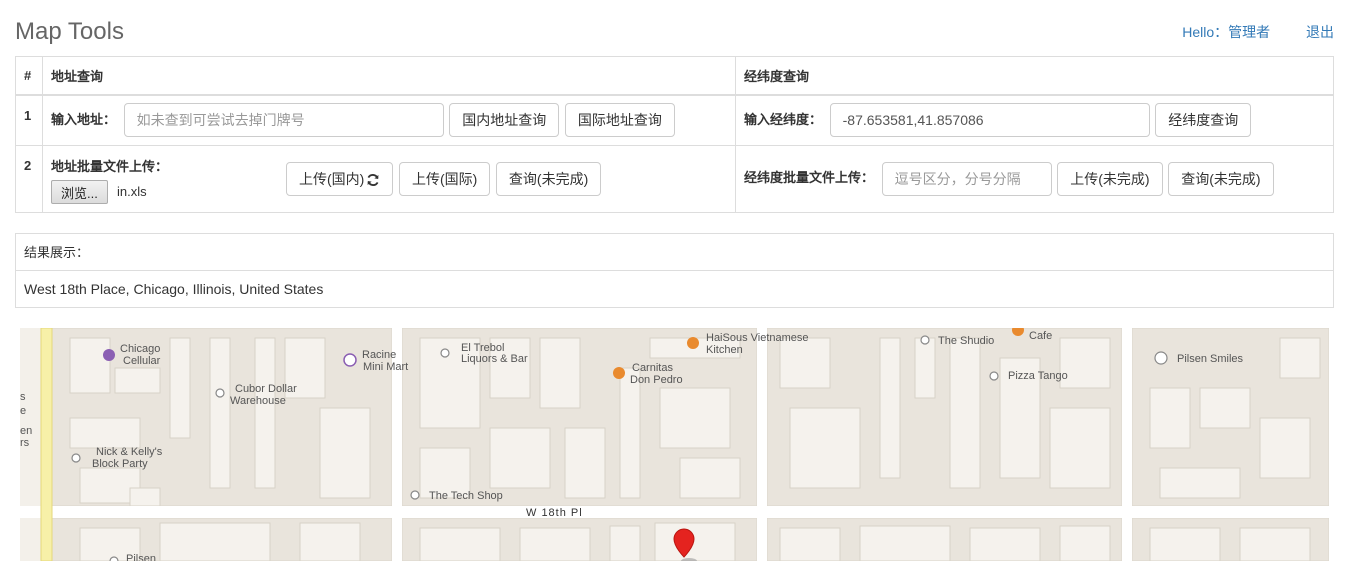 The height and width of the screenshot is (561, 1349). Describe the element at coordinates (23, 397) in the screenshot. I see `map-edge-label: s` at that location.